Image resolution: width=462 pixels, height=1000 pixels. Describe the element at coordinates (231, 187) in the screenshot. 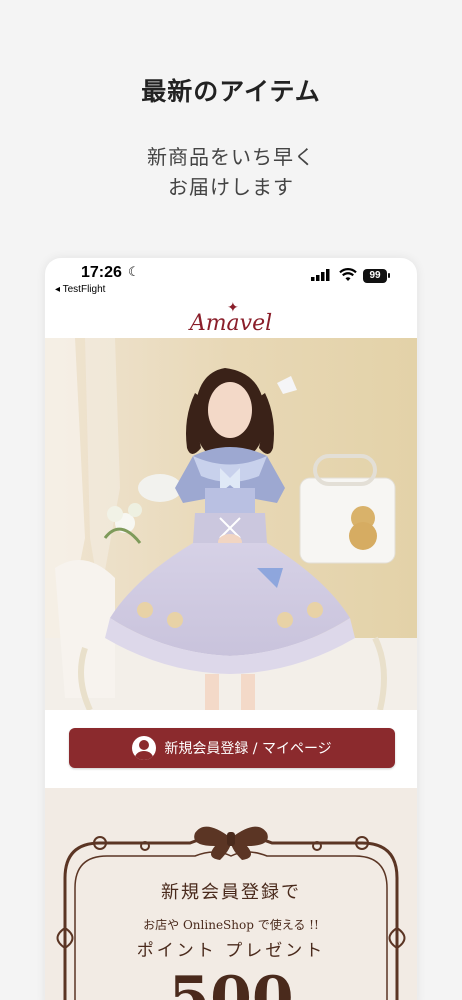

I see `subline-line-2: お届けします` at that location.